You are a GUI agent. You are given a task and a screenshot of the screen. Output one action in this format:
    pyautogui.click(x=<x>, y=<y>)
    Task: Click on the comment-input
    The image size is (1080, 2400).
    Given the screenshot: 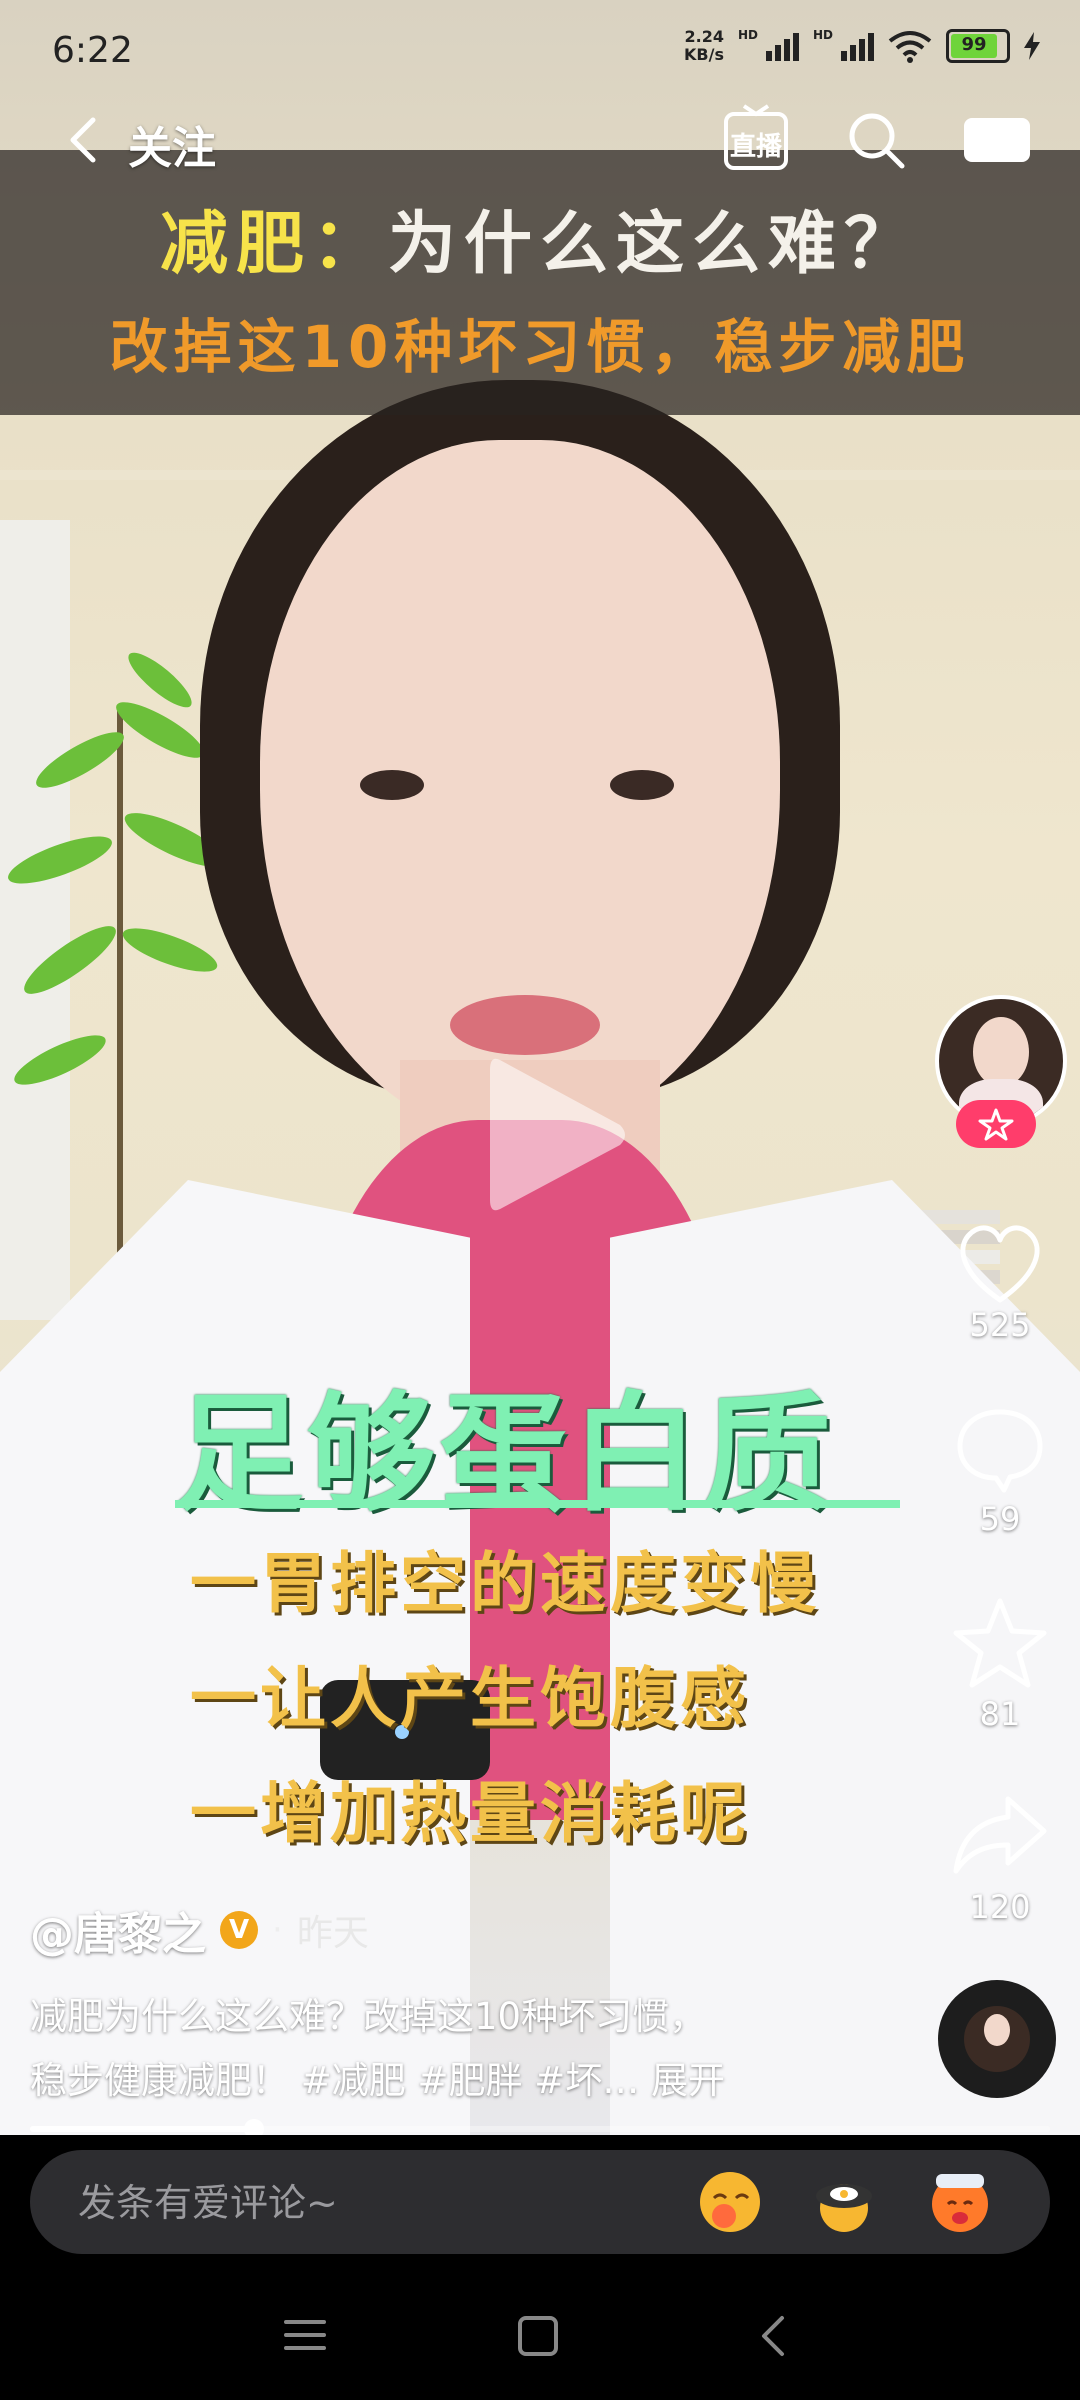 What is the action you would take?
    pyautogui.click(x=358, y=2203)
    